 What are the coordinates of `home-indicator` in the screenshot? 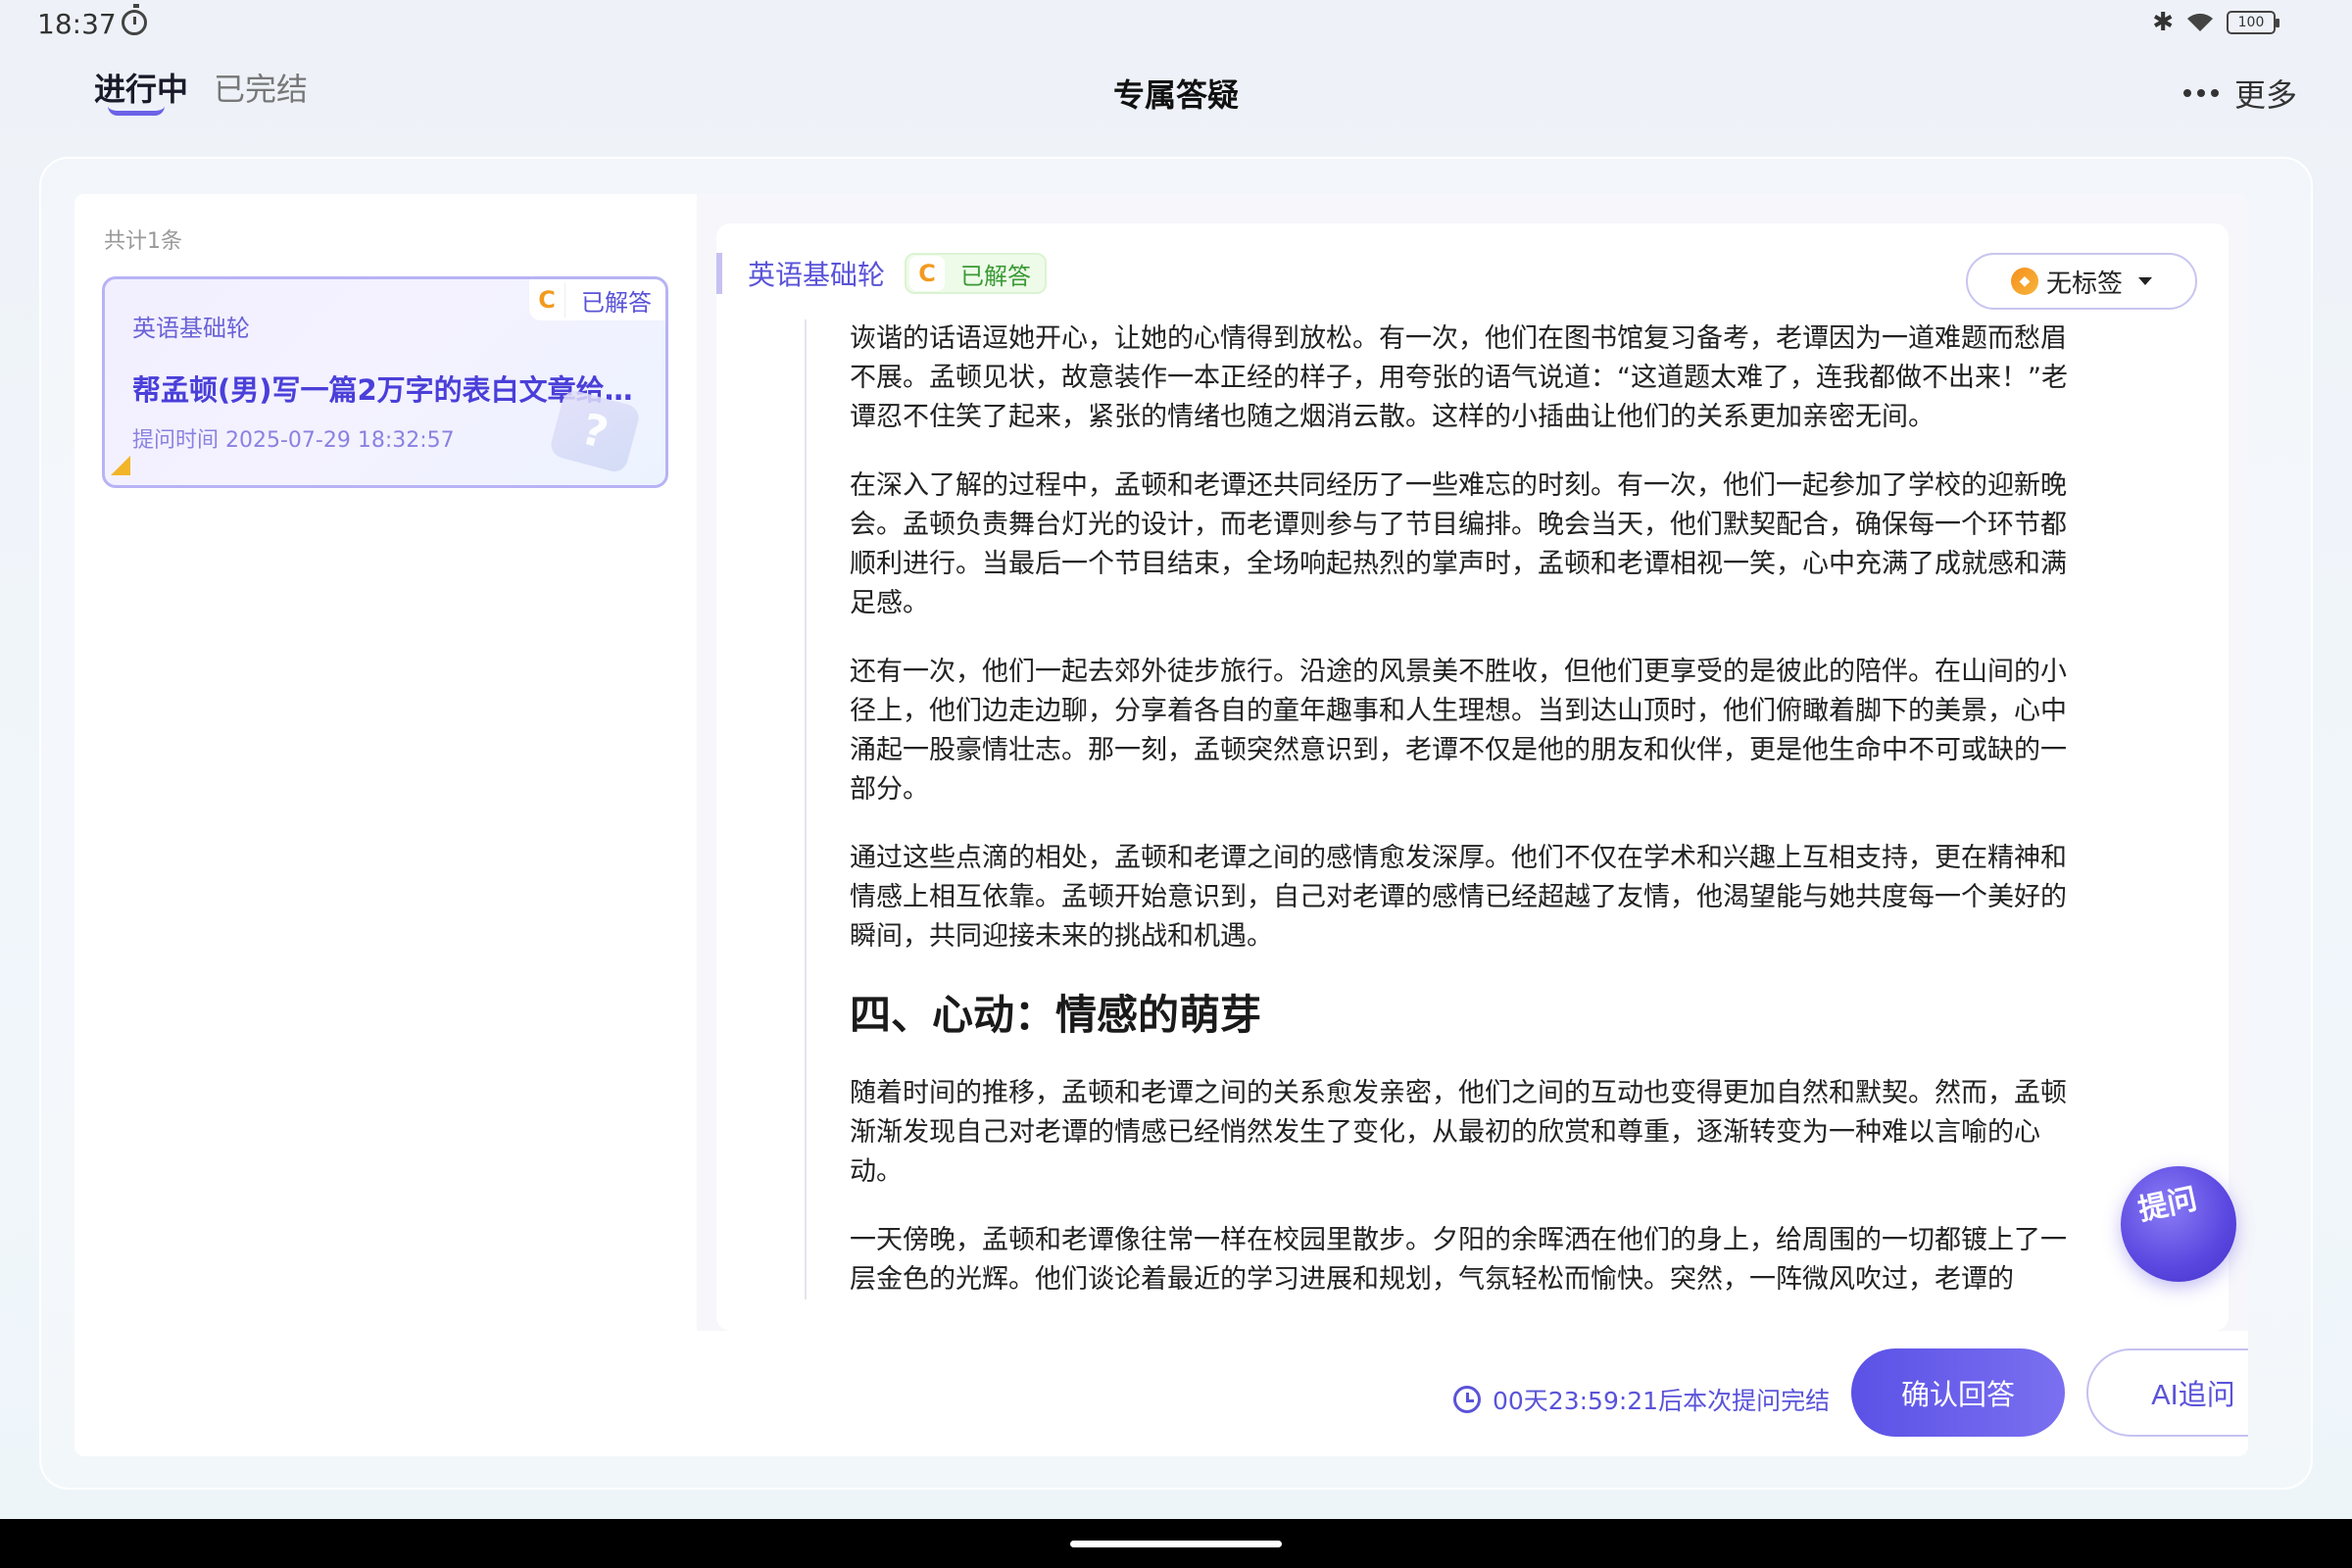 It's located at (1176, 1544).